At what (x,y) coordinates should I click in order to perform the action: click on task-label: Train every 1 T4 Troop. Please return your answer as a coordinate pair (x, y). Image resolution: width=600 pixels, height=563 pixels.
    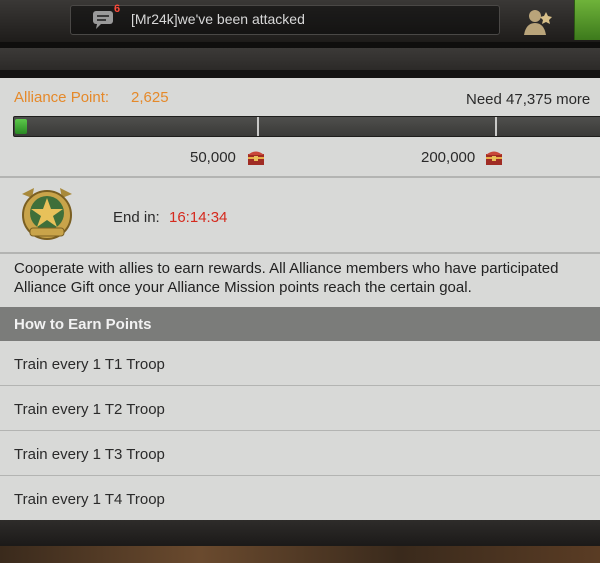
    Looking at the image, I should click on (89, 499).